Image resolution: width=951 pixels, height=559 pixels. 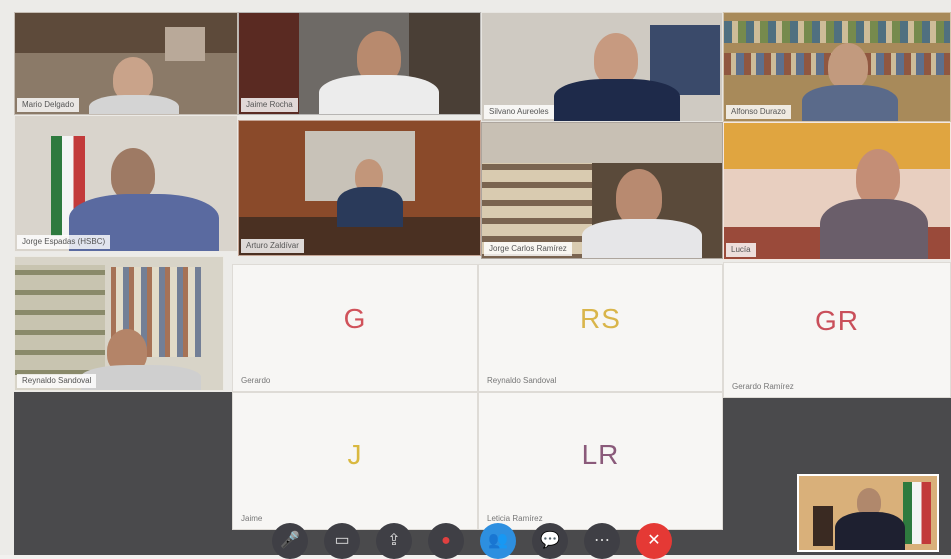 I want to click on participant-tile: Jorge Carlos Ramírez, so click(x=602, y=190).